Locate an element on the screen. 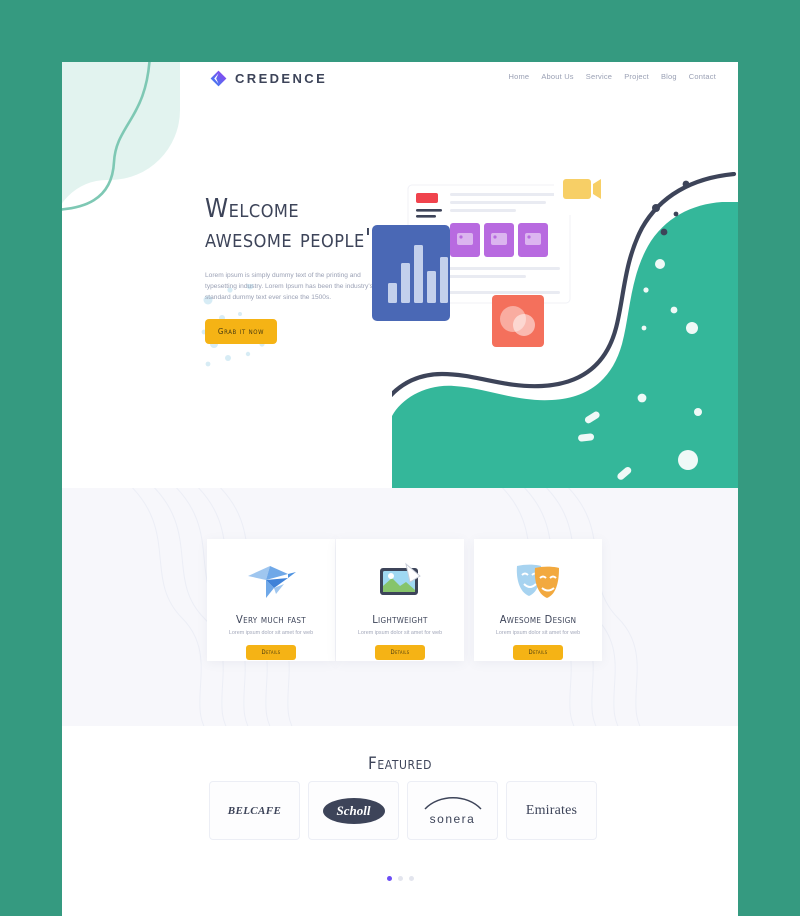 The height and width of the screenshot is (916, 800). theatre-masks-icon is located at coordinates (538, 574).